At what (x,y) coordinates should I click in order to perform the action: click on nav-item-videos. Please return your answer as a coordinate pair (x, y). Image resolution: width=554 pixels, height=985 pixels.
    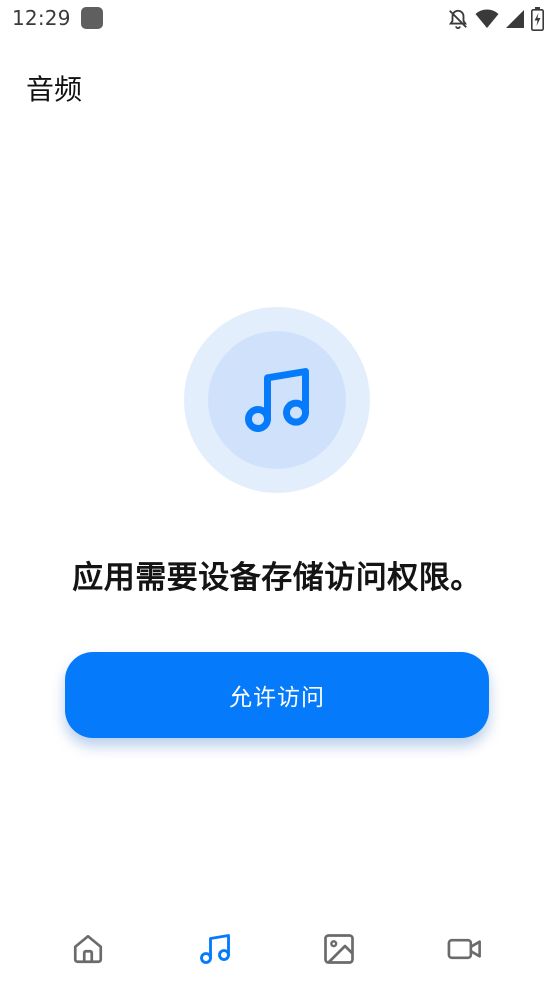
    Looking at the image, I should click on (465, 949).